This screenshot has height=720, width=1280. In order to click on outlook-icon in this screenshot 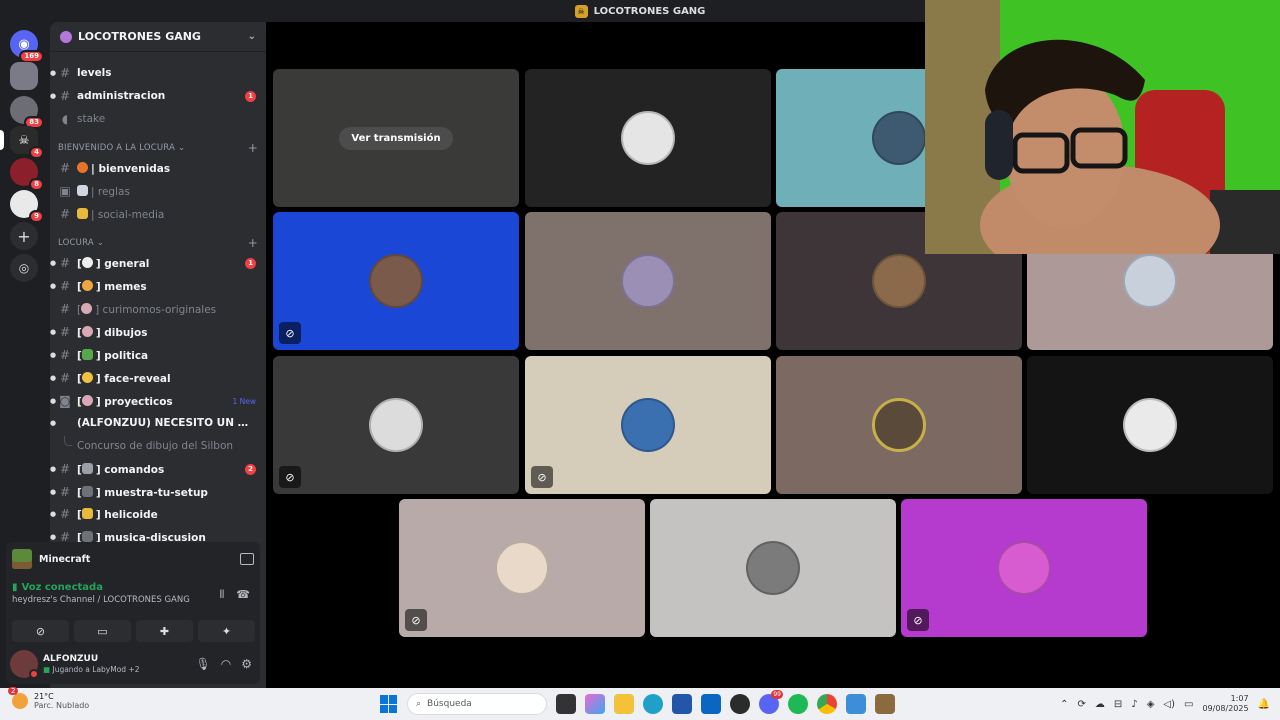, I will do `click(711, 704)`.